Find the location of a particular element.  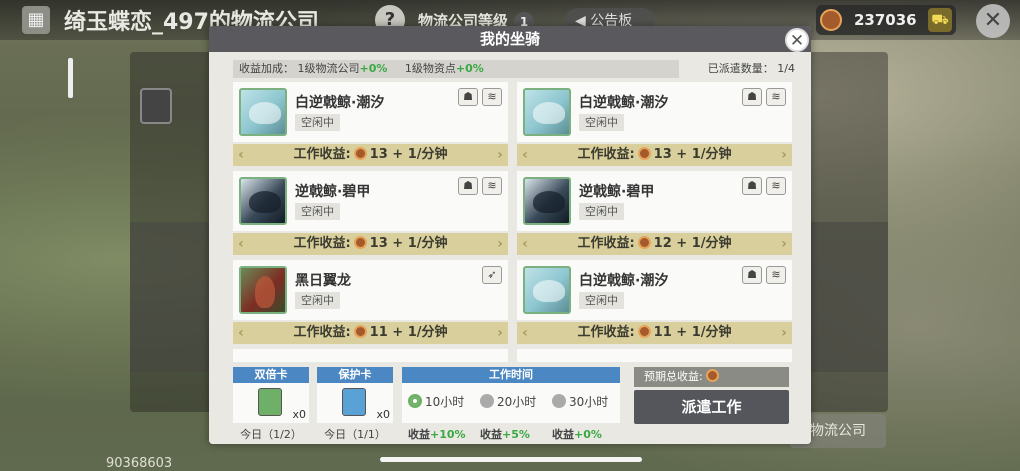

time-option-label: 10小时 is located at coordinates (445, 402).